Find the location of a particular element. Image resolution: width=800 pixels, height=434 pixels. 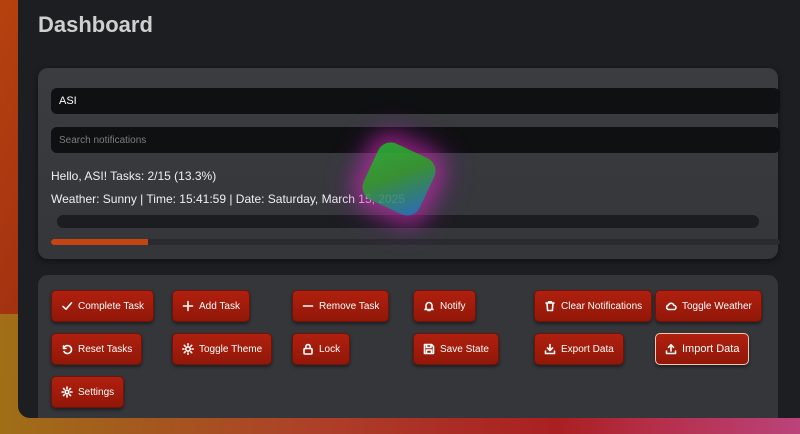

notify-button: Notify is located at coordinates (444, 306).